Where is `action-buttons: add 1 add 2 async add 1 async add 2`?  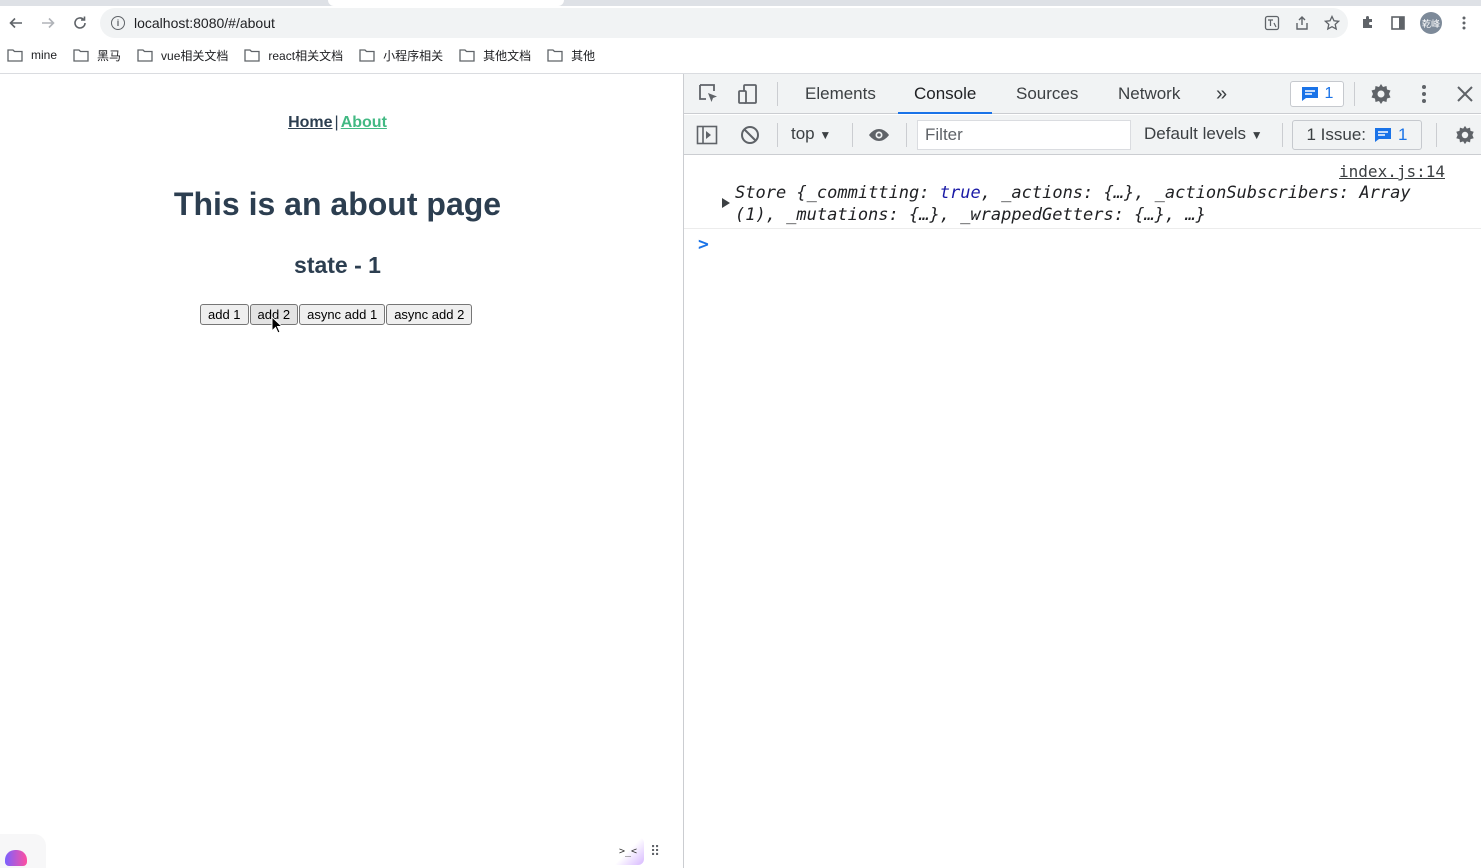 action-buttons: add 1 add 2 async add 1 async add 2 is located at coordinates (336, 314).